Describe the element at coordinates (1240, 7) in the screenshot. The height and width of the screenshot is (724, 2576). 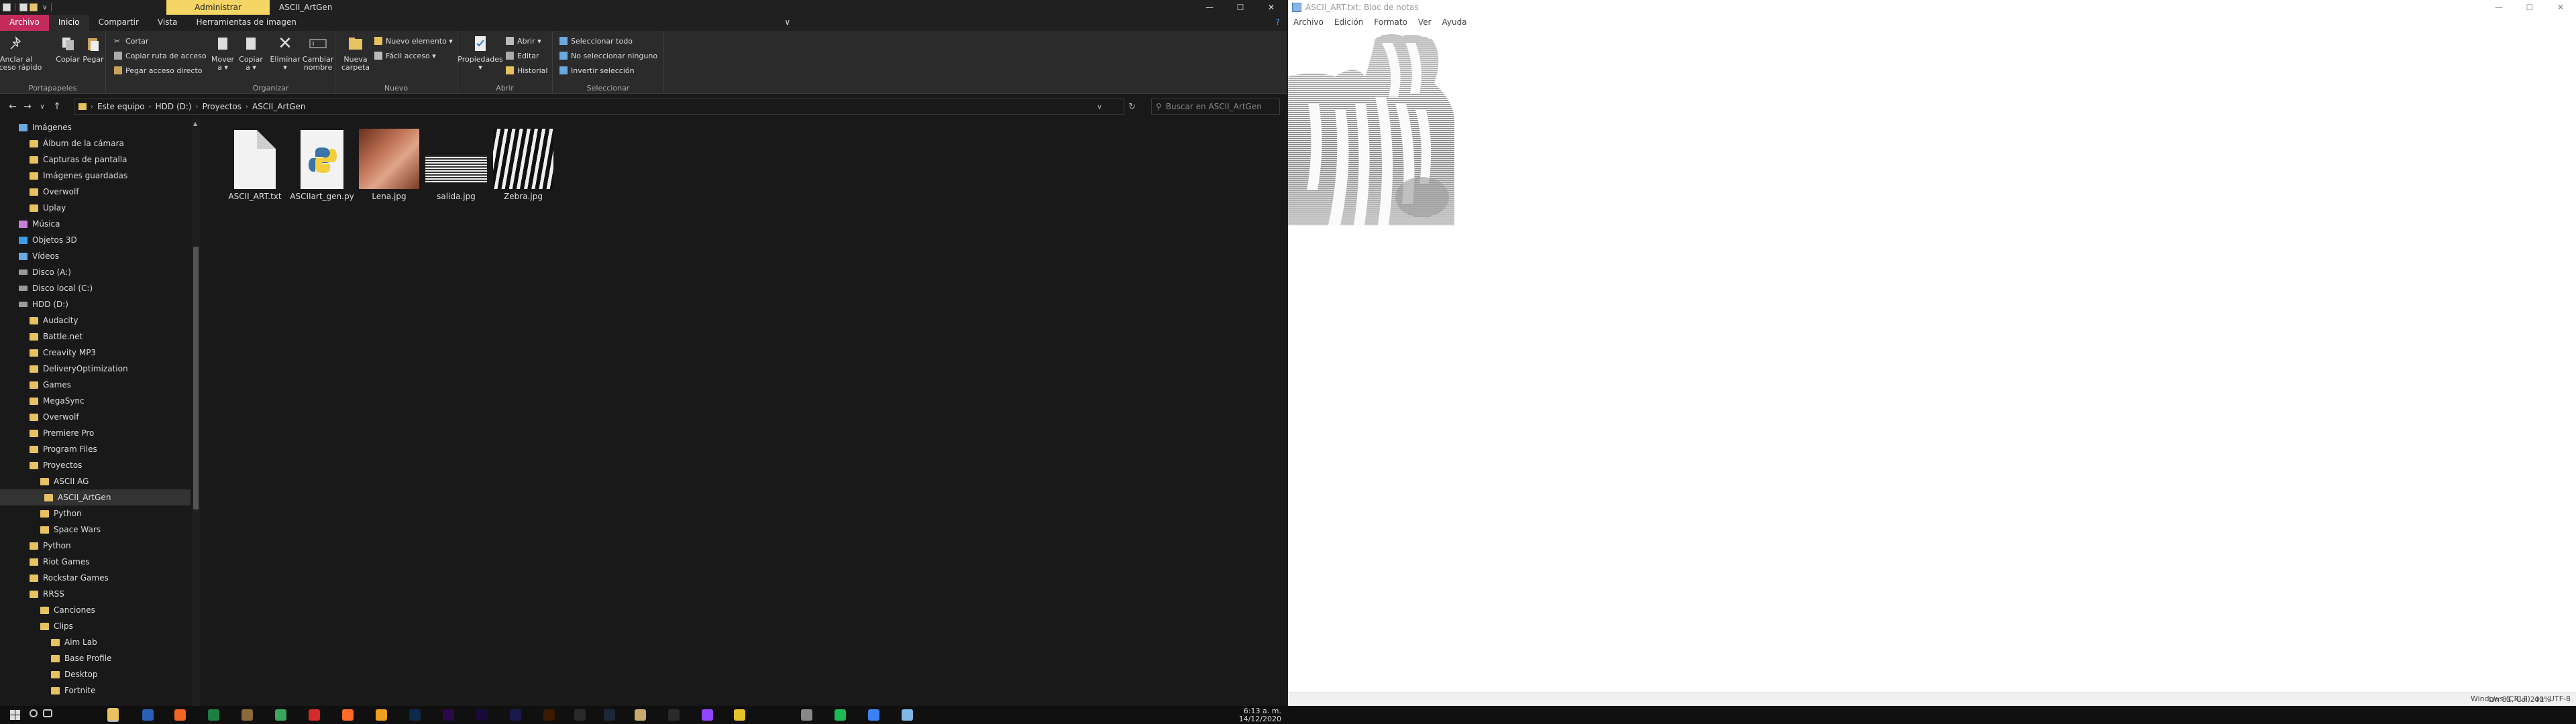
I see `maximize-button: ☐` at that location.